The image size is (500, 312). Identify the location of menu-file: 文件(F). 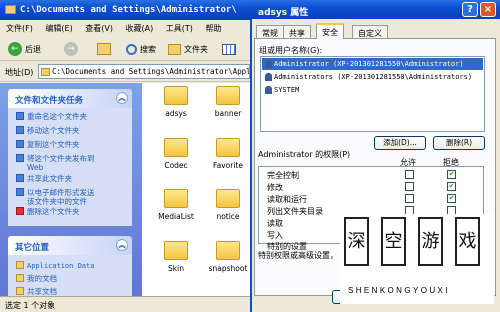
(19, 28).